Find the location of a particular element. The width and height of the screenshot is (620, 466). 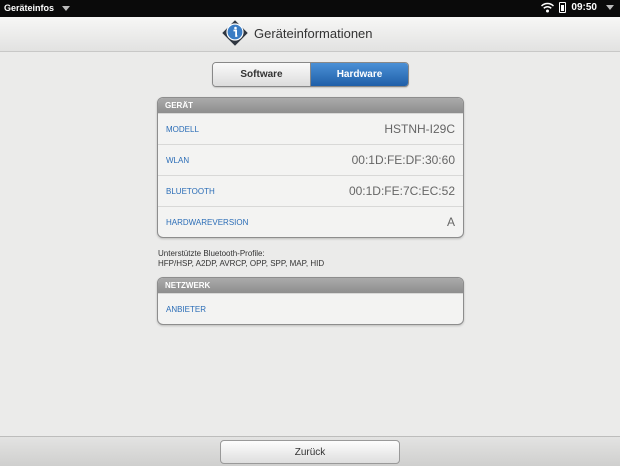

list-item-provider: ANBIETER is located at coordinates (310, 308).